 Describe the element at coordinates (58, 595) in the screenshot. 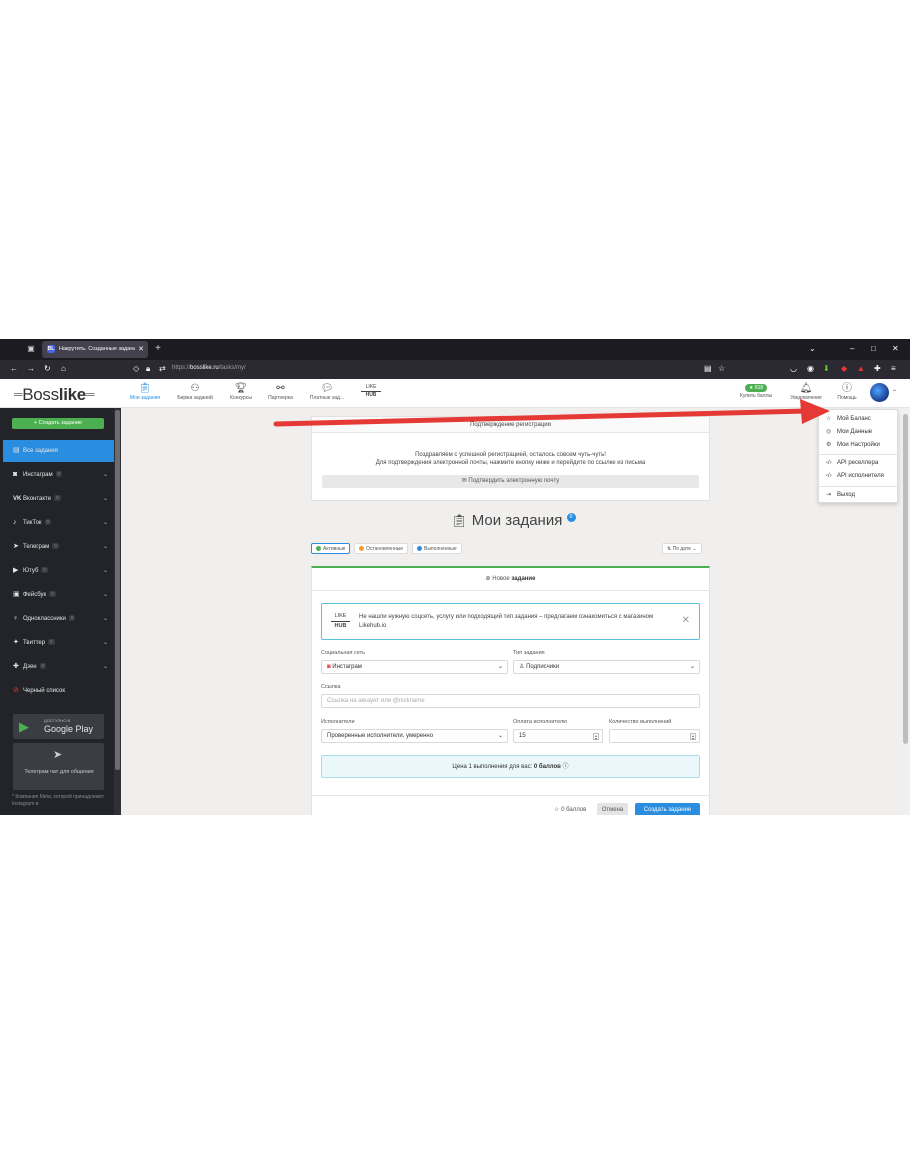

I see `sidebar-item-facebook: ▣ Фейсбук 0 ⌄` at that location.